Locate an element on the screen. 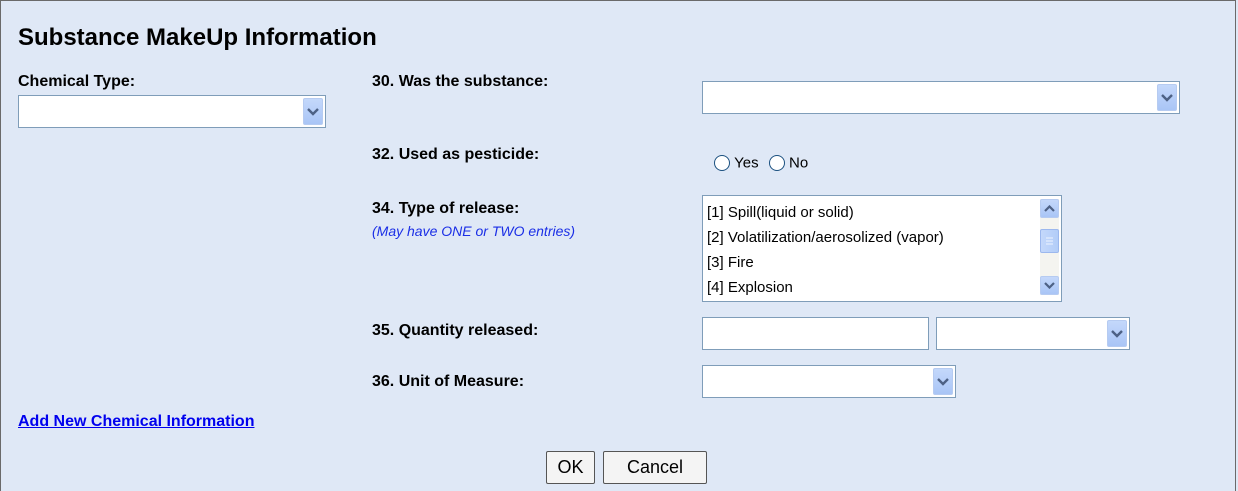 The width and height of the screenshot is (1238, 491). chemical-type-select is located at coordinates (172, 111).